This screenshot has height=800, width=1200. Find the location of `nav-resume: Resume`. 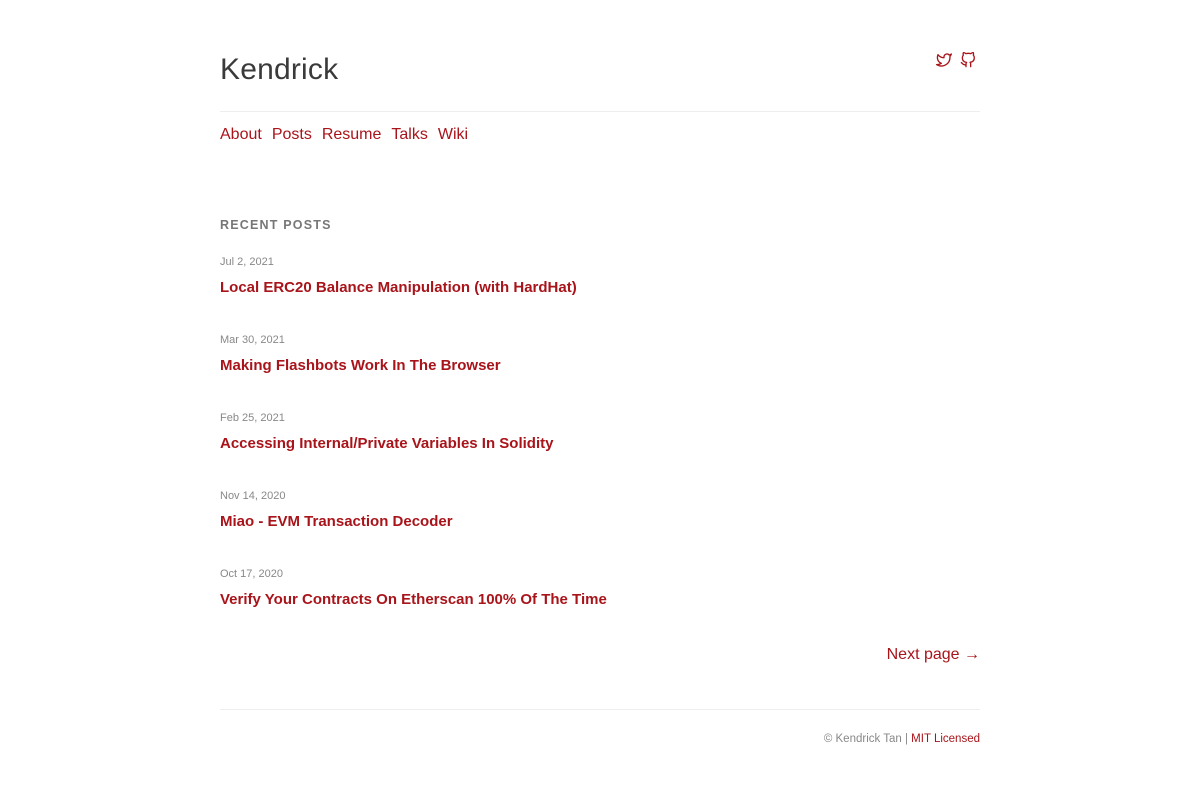

nav-resume: Resume is located at coordinates (352, 135).